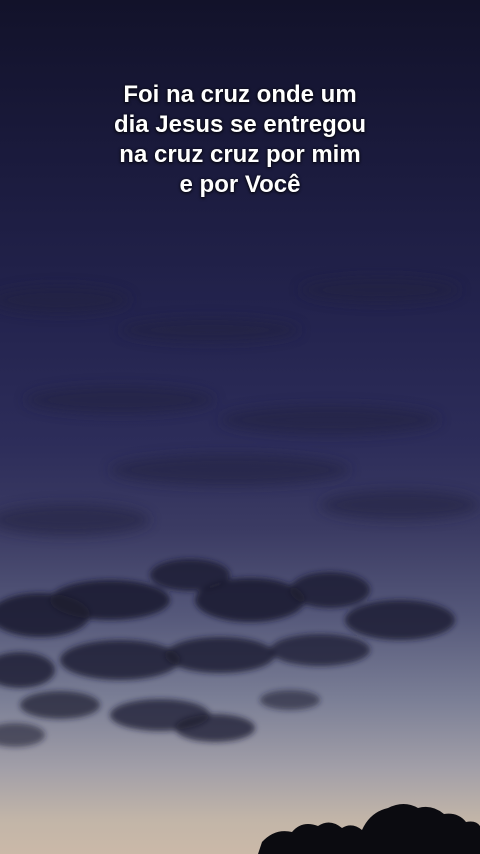 This screenshot has width=480, height=854. Describe the element at coordinates (240, 154) in the screenshot. I see `caption-line-3: na cruz cruz por mim` at that location.